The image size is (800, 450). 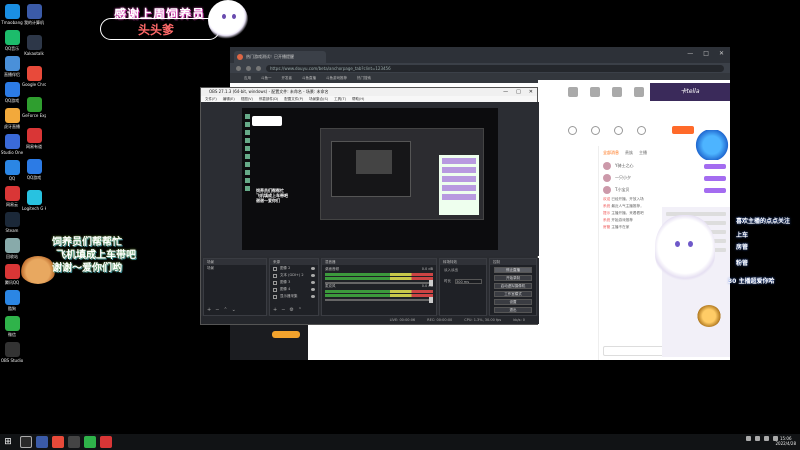 What do you see at coordinates (683, 130) in the screenshot?
I see `pc-client-button` at bounding box center [683, 130].